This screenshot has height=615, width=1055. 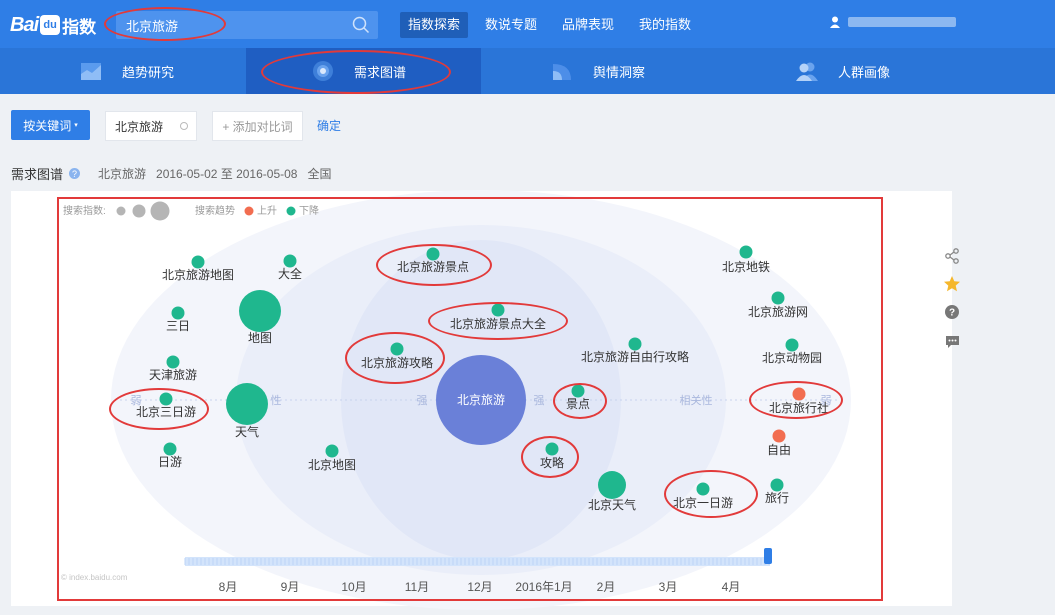 I want to click on share-icon, so click(x=952, y=256).